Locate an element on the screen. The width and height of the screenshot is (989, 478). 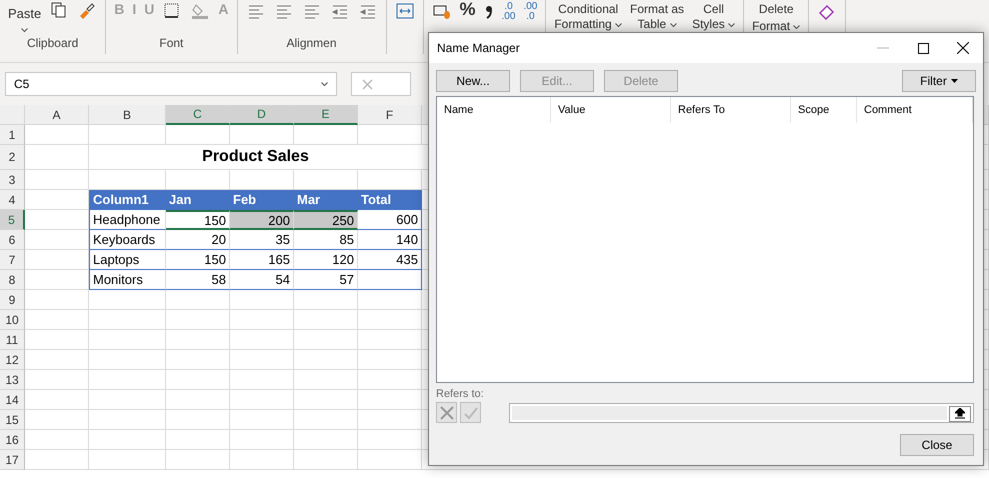
collapse-button is located at coordinates (960, 414).